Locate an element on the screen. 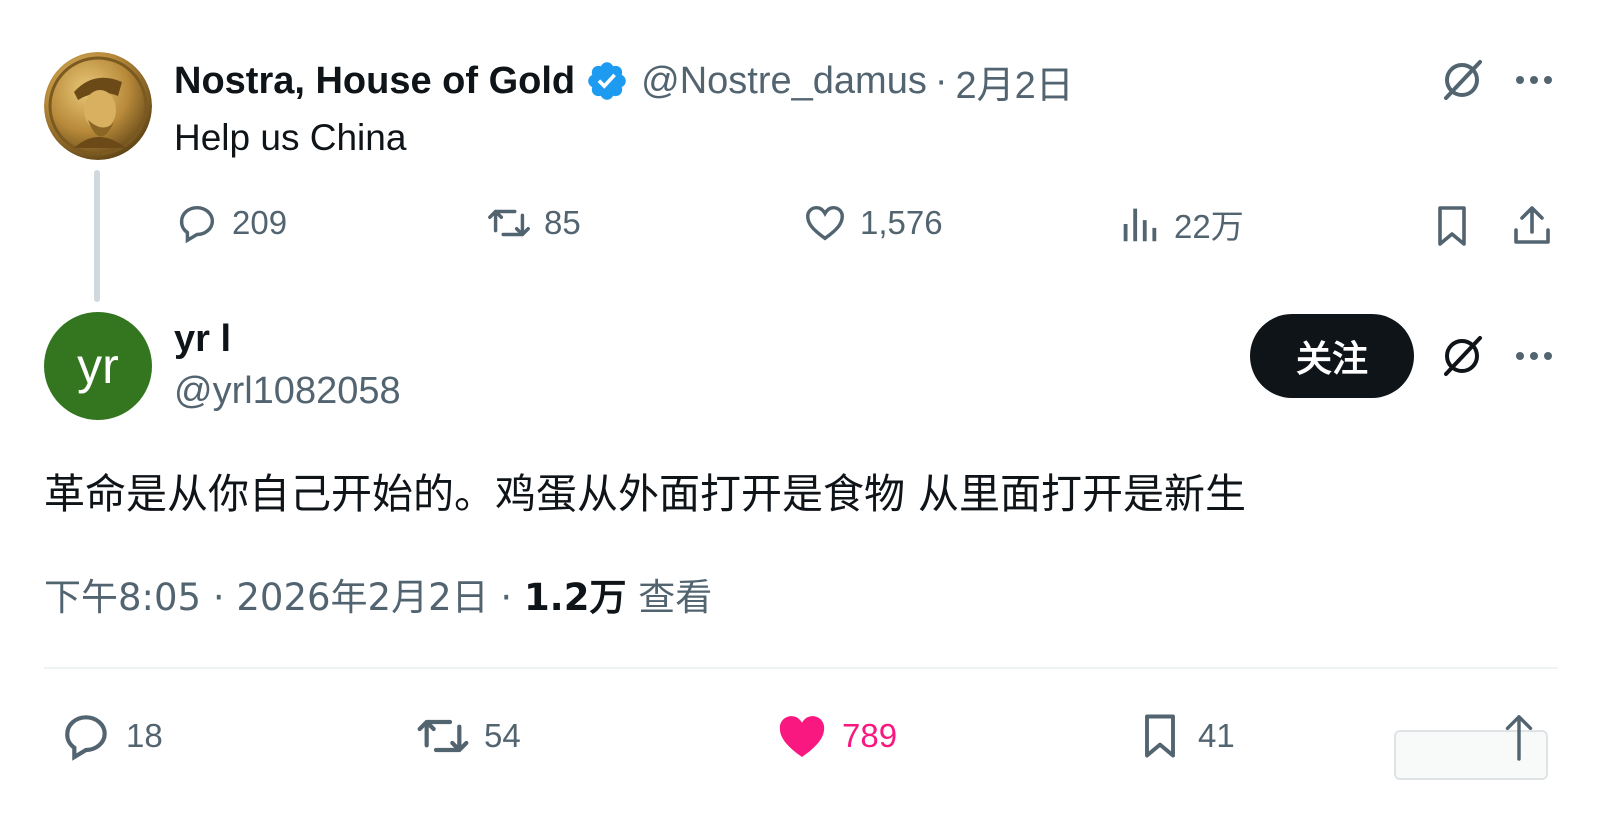  reply-date: 2026年2月2日 is located at coordinates (362, 597).